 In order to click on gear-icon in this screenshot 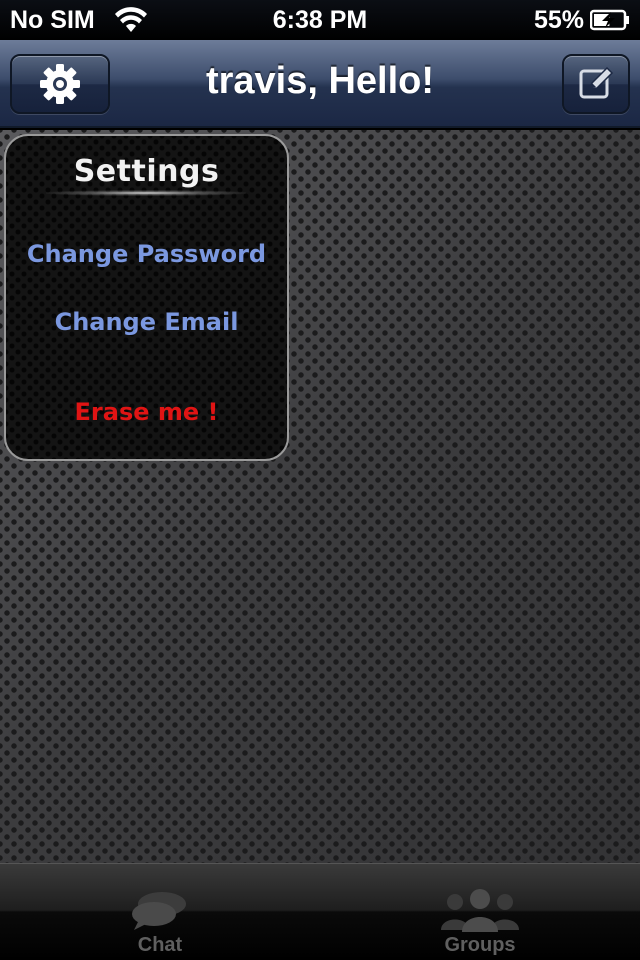, I will do `click(60, 84)`.